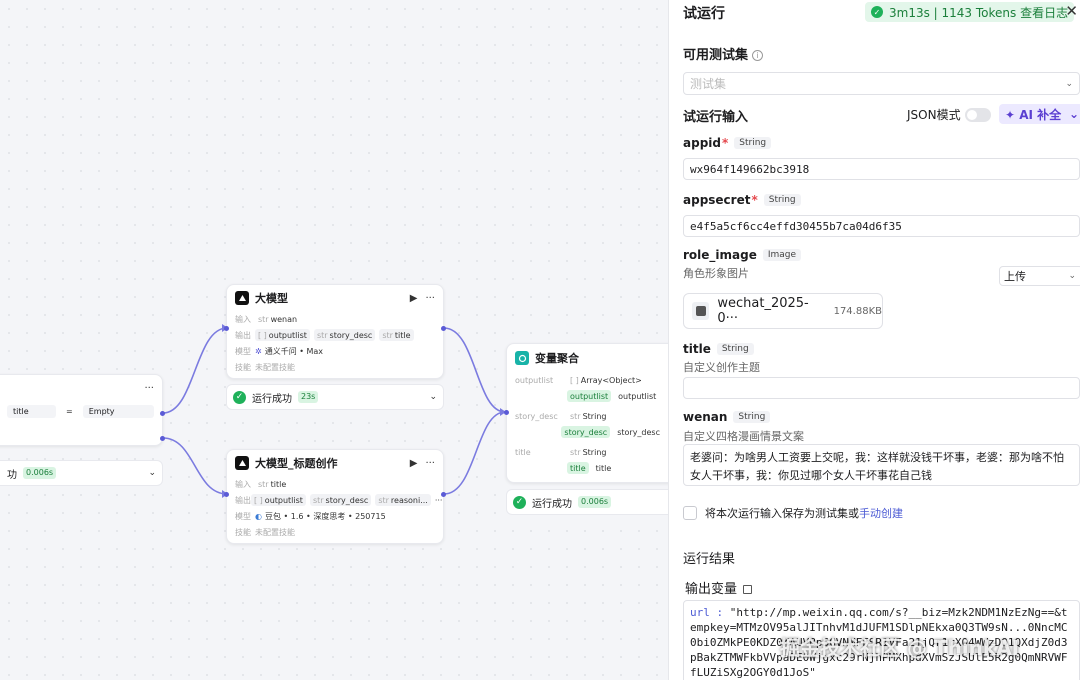  I want to click on llm-status: ✓ 运行成功 23s ⌄, so click(335, 397).